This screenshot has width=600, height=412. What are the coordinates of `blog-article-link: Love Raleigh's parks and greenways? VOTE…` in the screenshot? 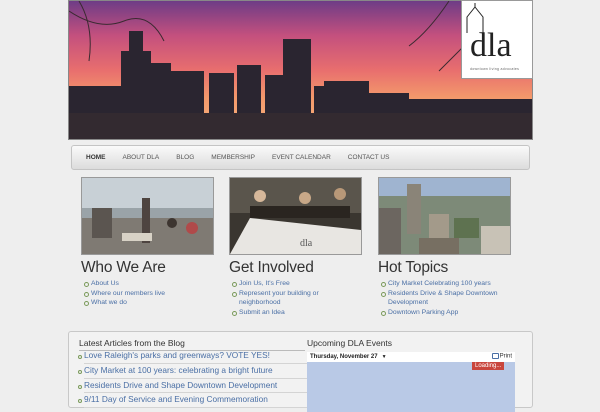 It's located at (196, 356).